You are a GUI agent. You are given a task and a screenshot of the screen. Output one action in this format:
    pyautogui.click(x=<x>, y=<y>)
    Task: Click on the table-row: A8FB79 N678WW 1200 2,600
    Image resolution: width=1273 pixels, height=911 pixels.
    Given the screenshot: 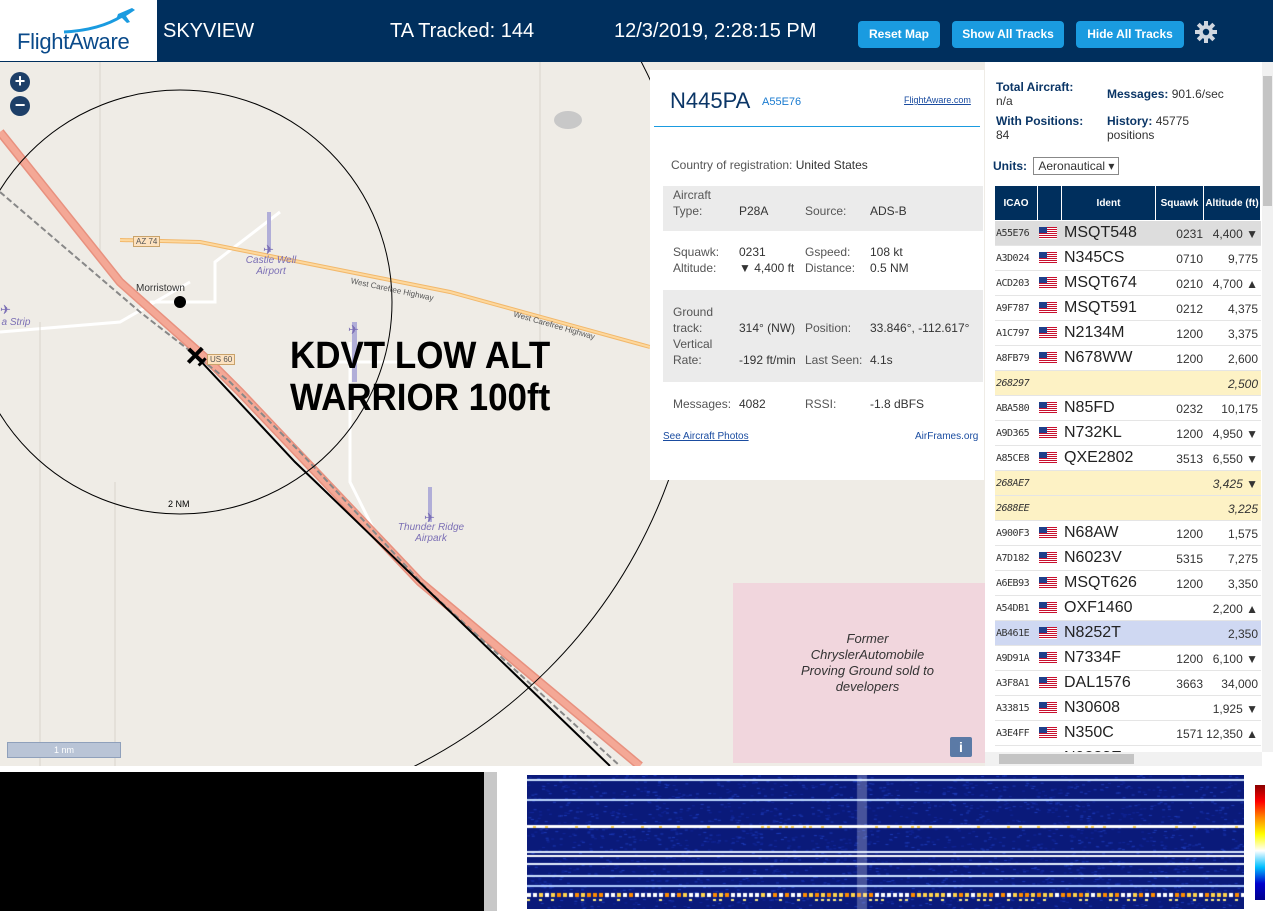 What is the action you would take?
    pyautogui.click(x=1128, y=358)
    